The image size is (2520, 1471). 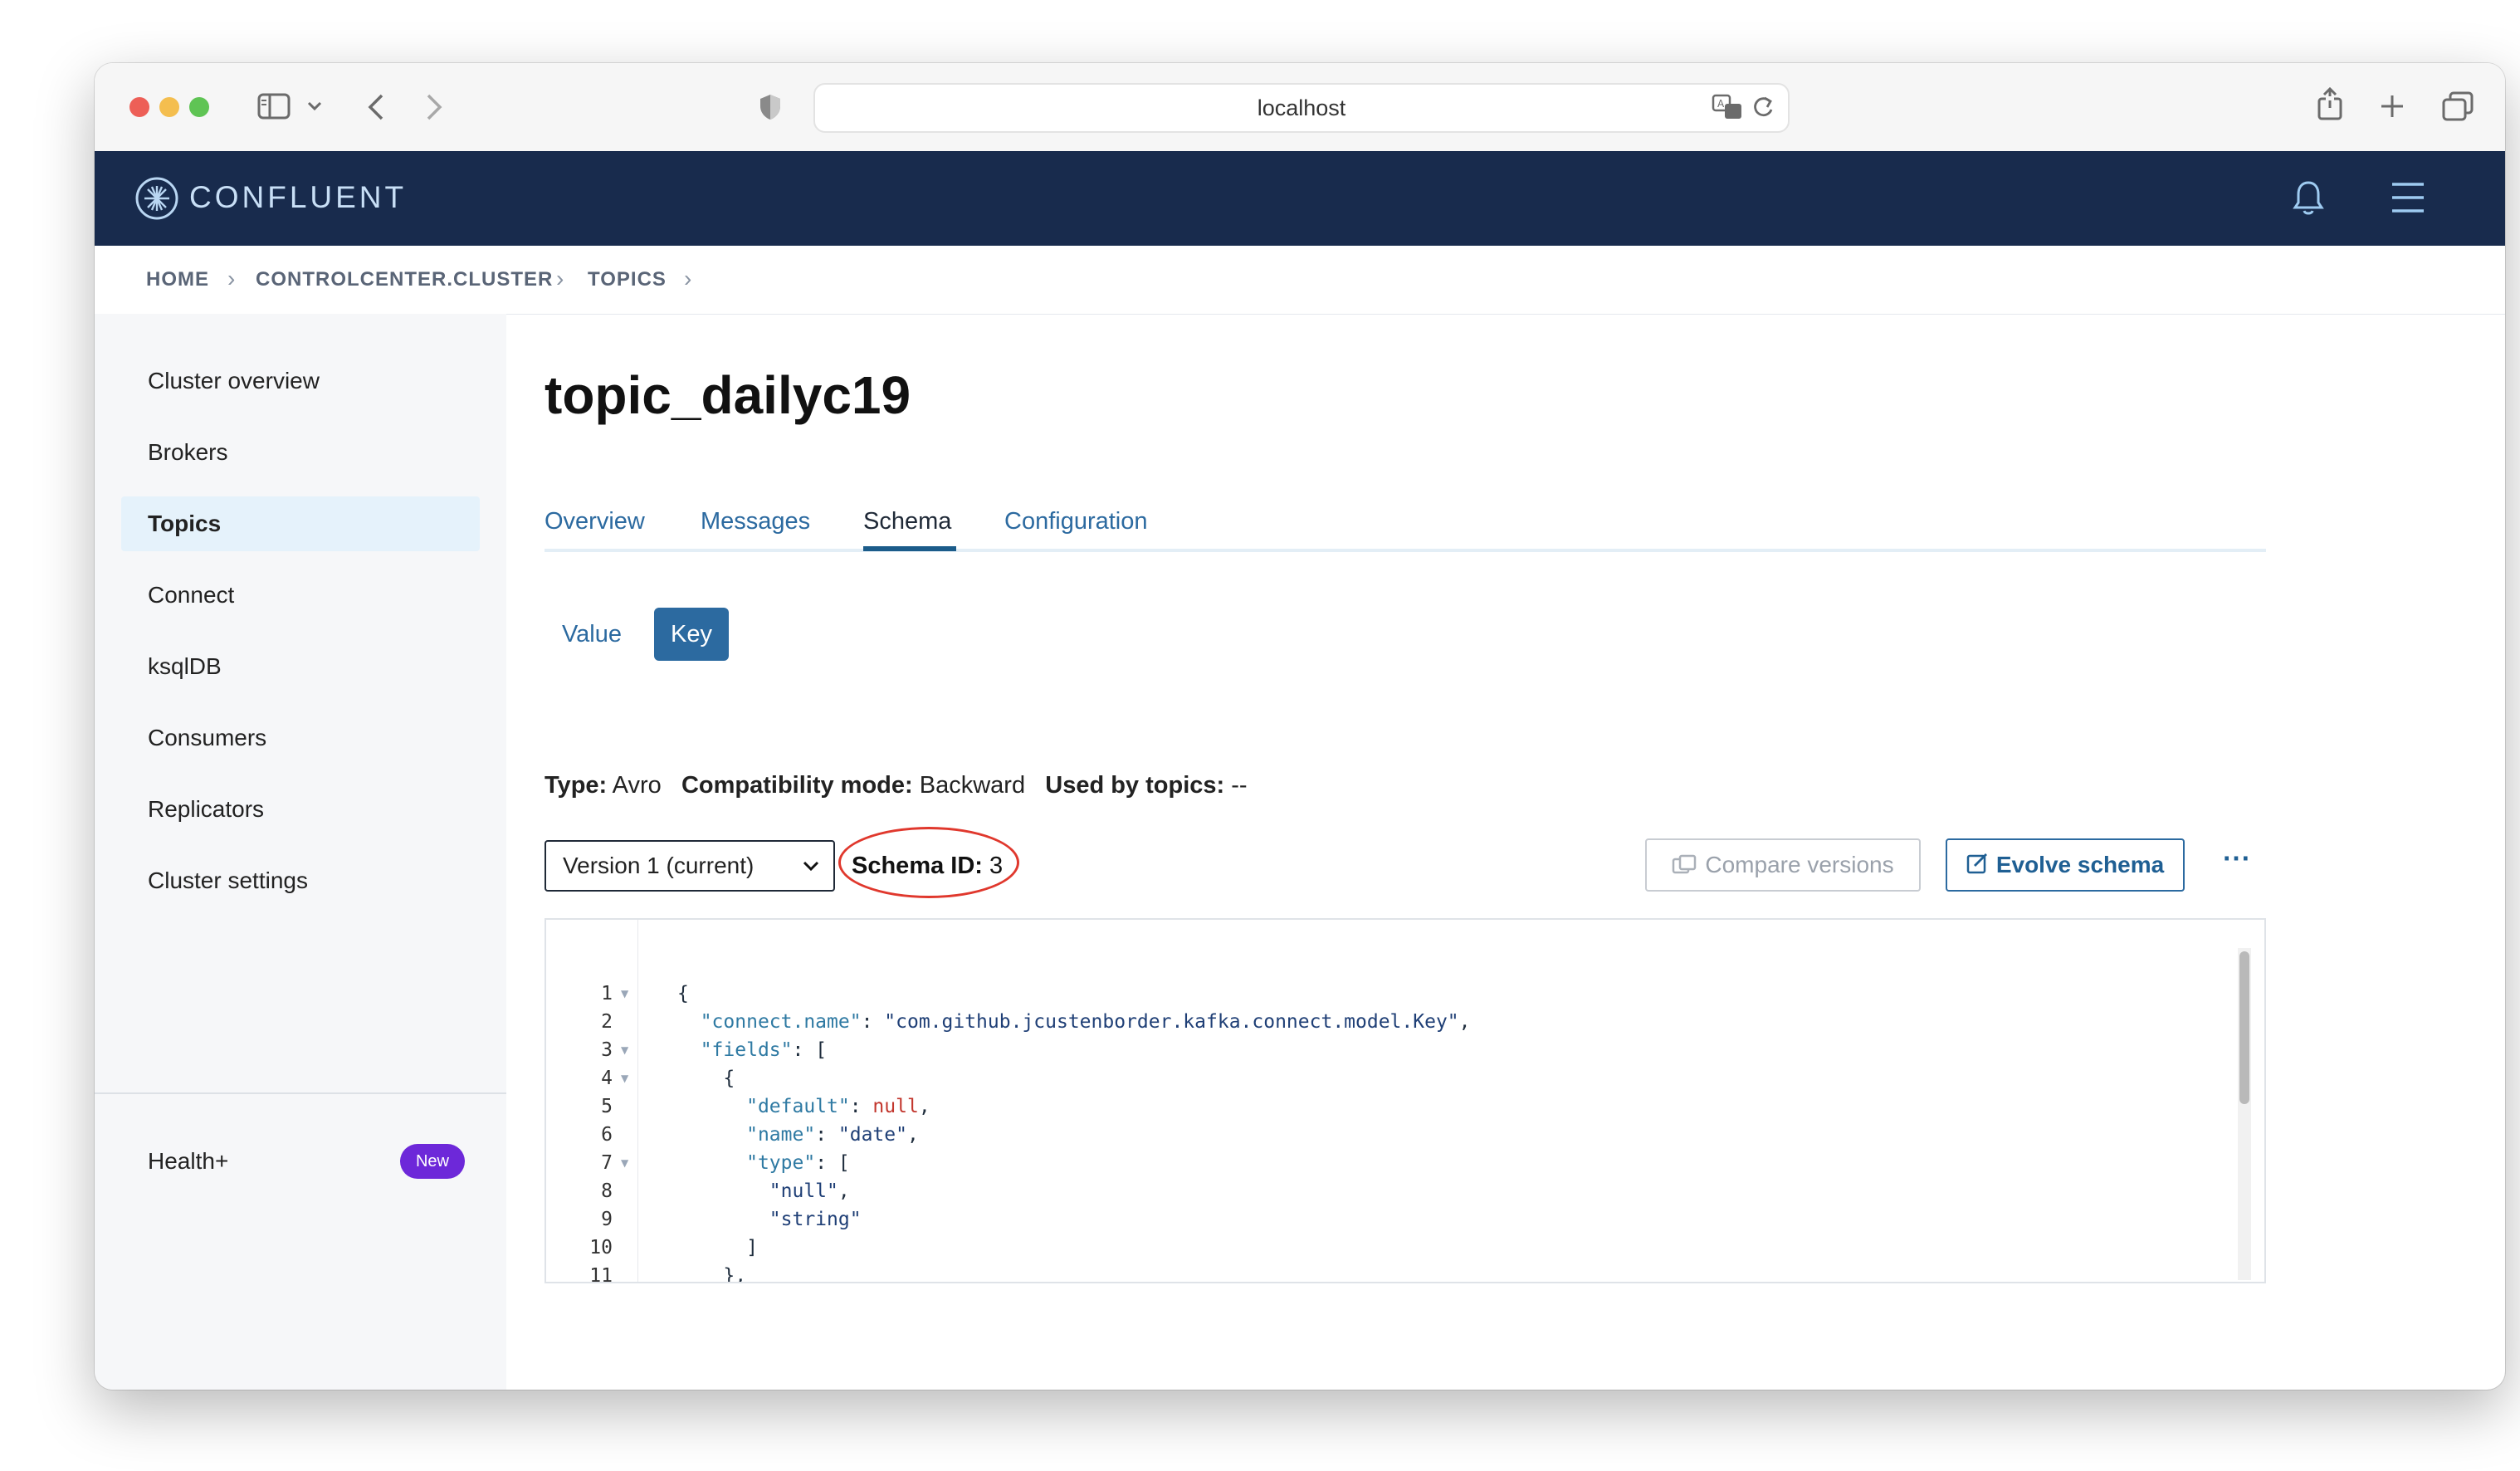 What do you see at coordinates (607, 993) in the screenshot?
I see `line-number: 1` at bounding box center [607, 993].